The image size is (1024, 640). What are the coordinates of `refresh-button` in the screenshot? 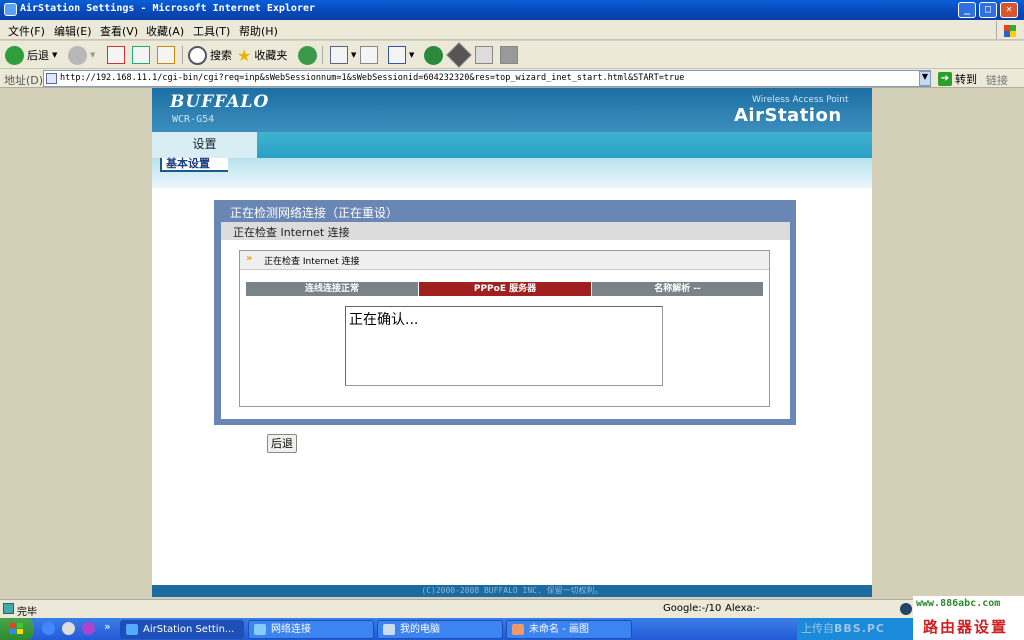 It's located at (141, 55).